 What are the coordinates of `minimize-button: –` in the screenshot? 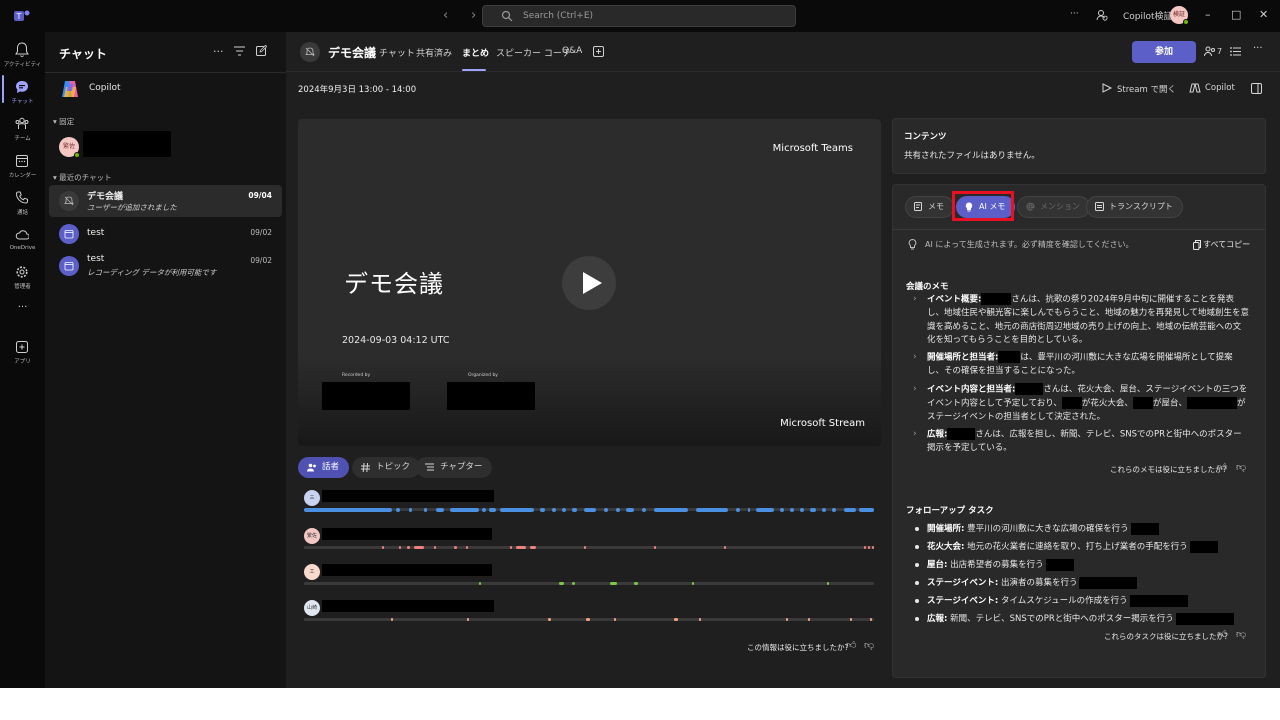 It's located at (1208, 14).